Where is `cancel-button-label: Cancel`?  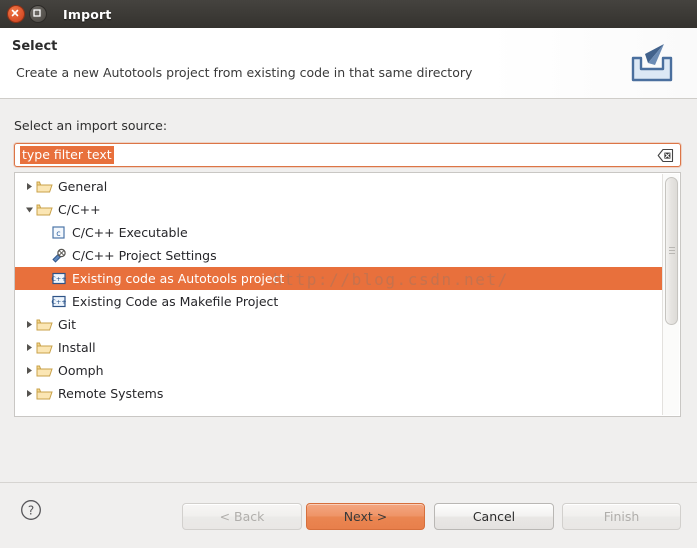 cancel-button-label: Cancel is located at coordinates (494, 516).